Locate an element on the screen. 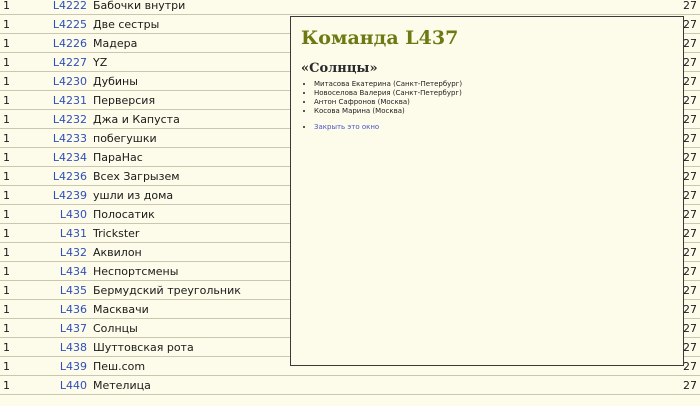 Image resolution: width=700 pixels, height=406 pixels. row-team-id-cell: L432 is located at coordinates (68, 252).